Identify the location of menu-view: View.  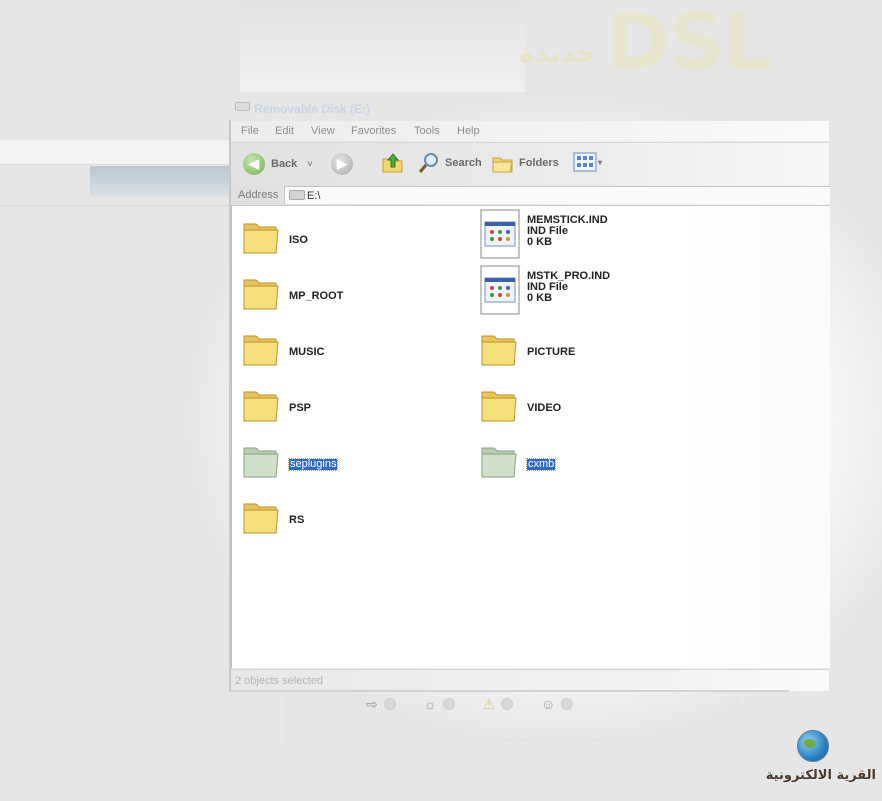
(323, 131).